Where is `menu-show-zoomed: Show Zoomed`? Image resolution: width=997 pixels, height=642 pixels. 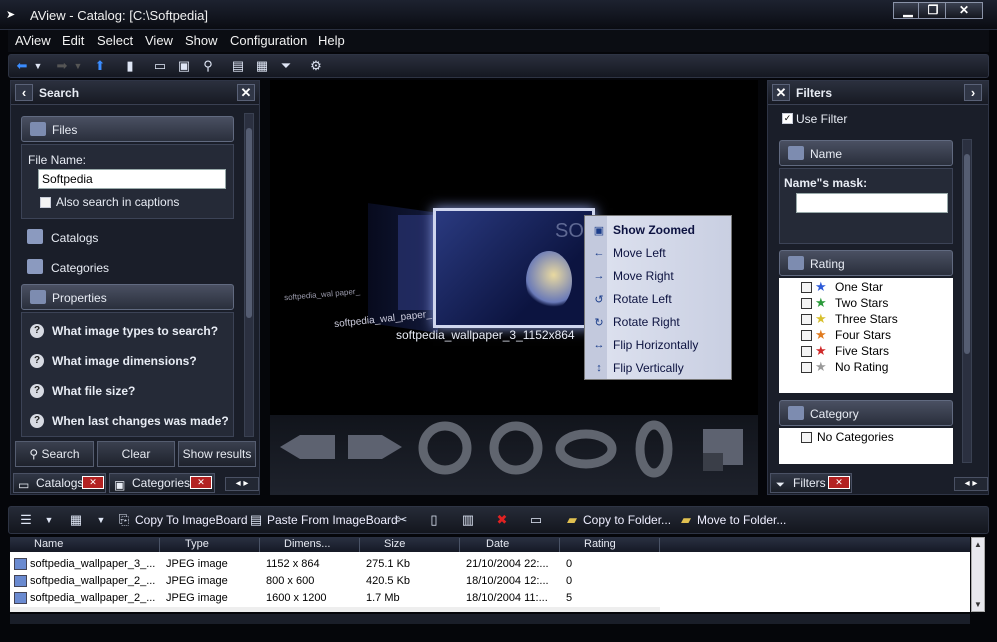
menu-show-zoomed: Show Zoomed is located at coordinates (654, 230).